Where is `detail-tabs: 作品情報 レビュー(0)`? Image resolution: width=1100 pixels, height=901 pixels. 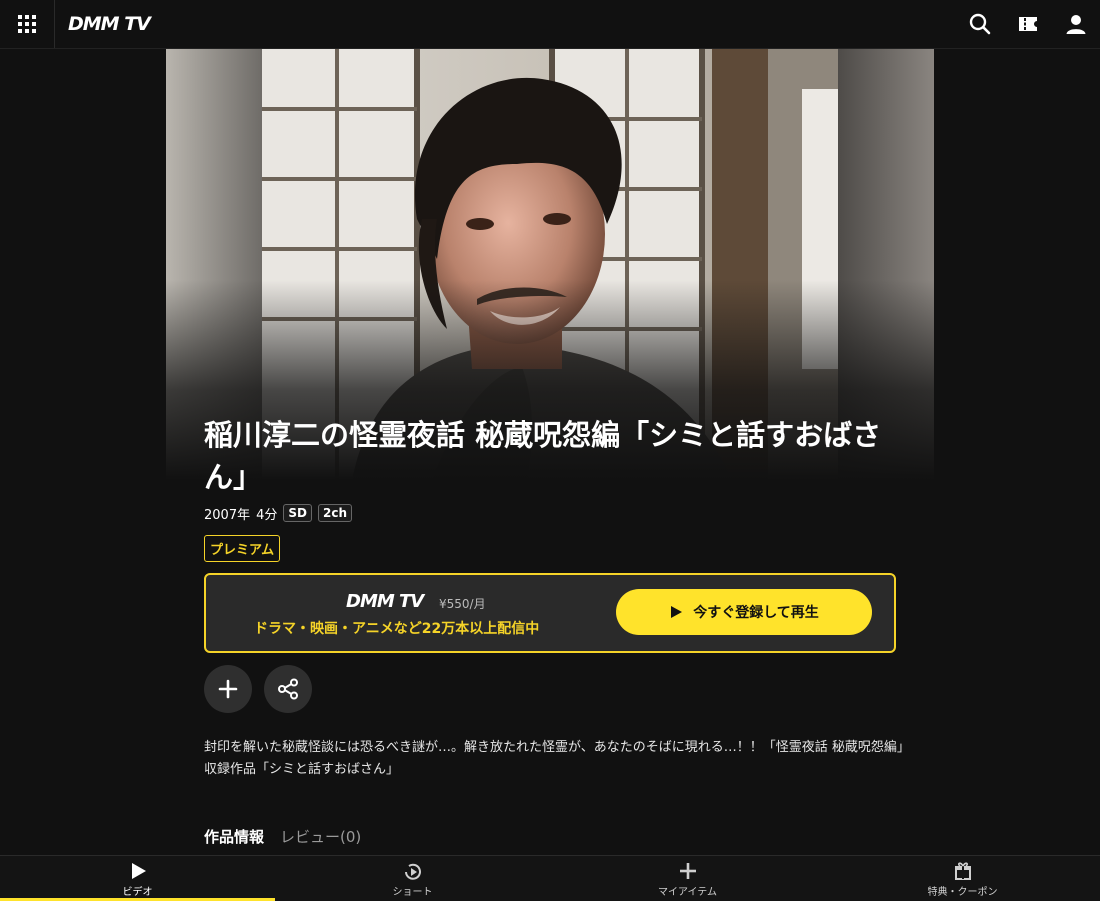
detail-tabs: 作品情報 レビュー(0) is located at coordinates (282, 836).